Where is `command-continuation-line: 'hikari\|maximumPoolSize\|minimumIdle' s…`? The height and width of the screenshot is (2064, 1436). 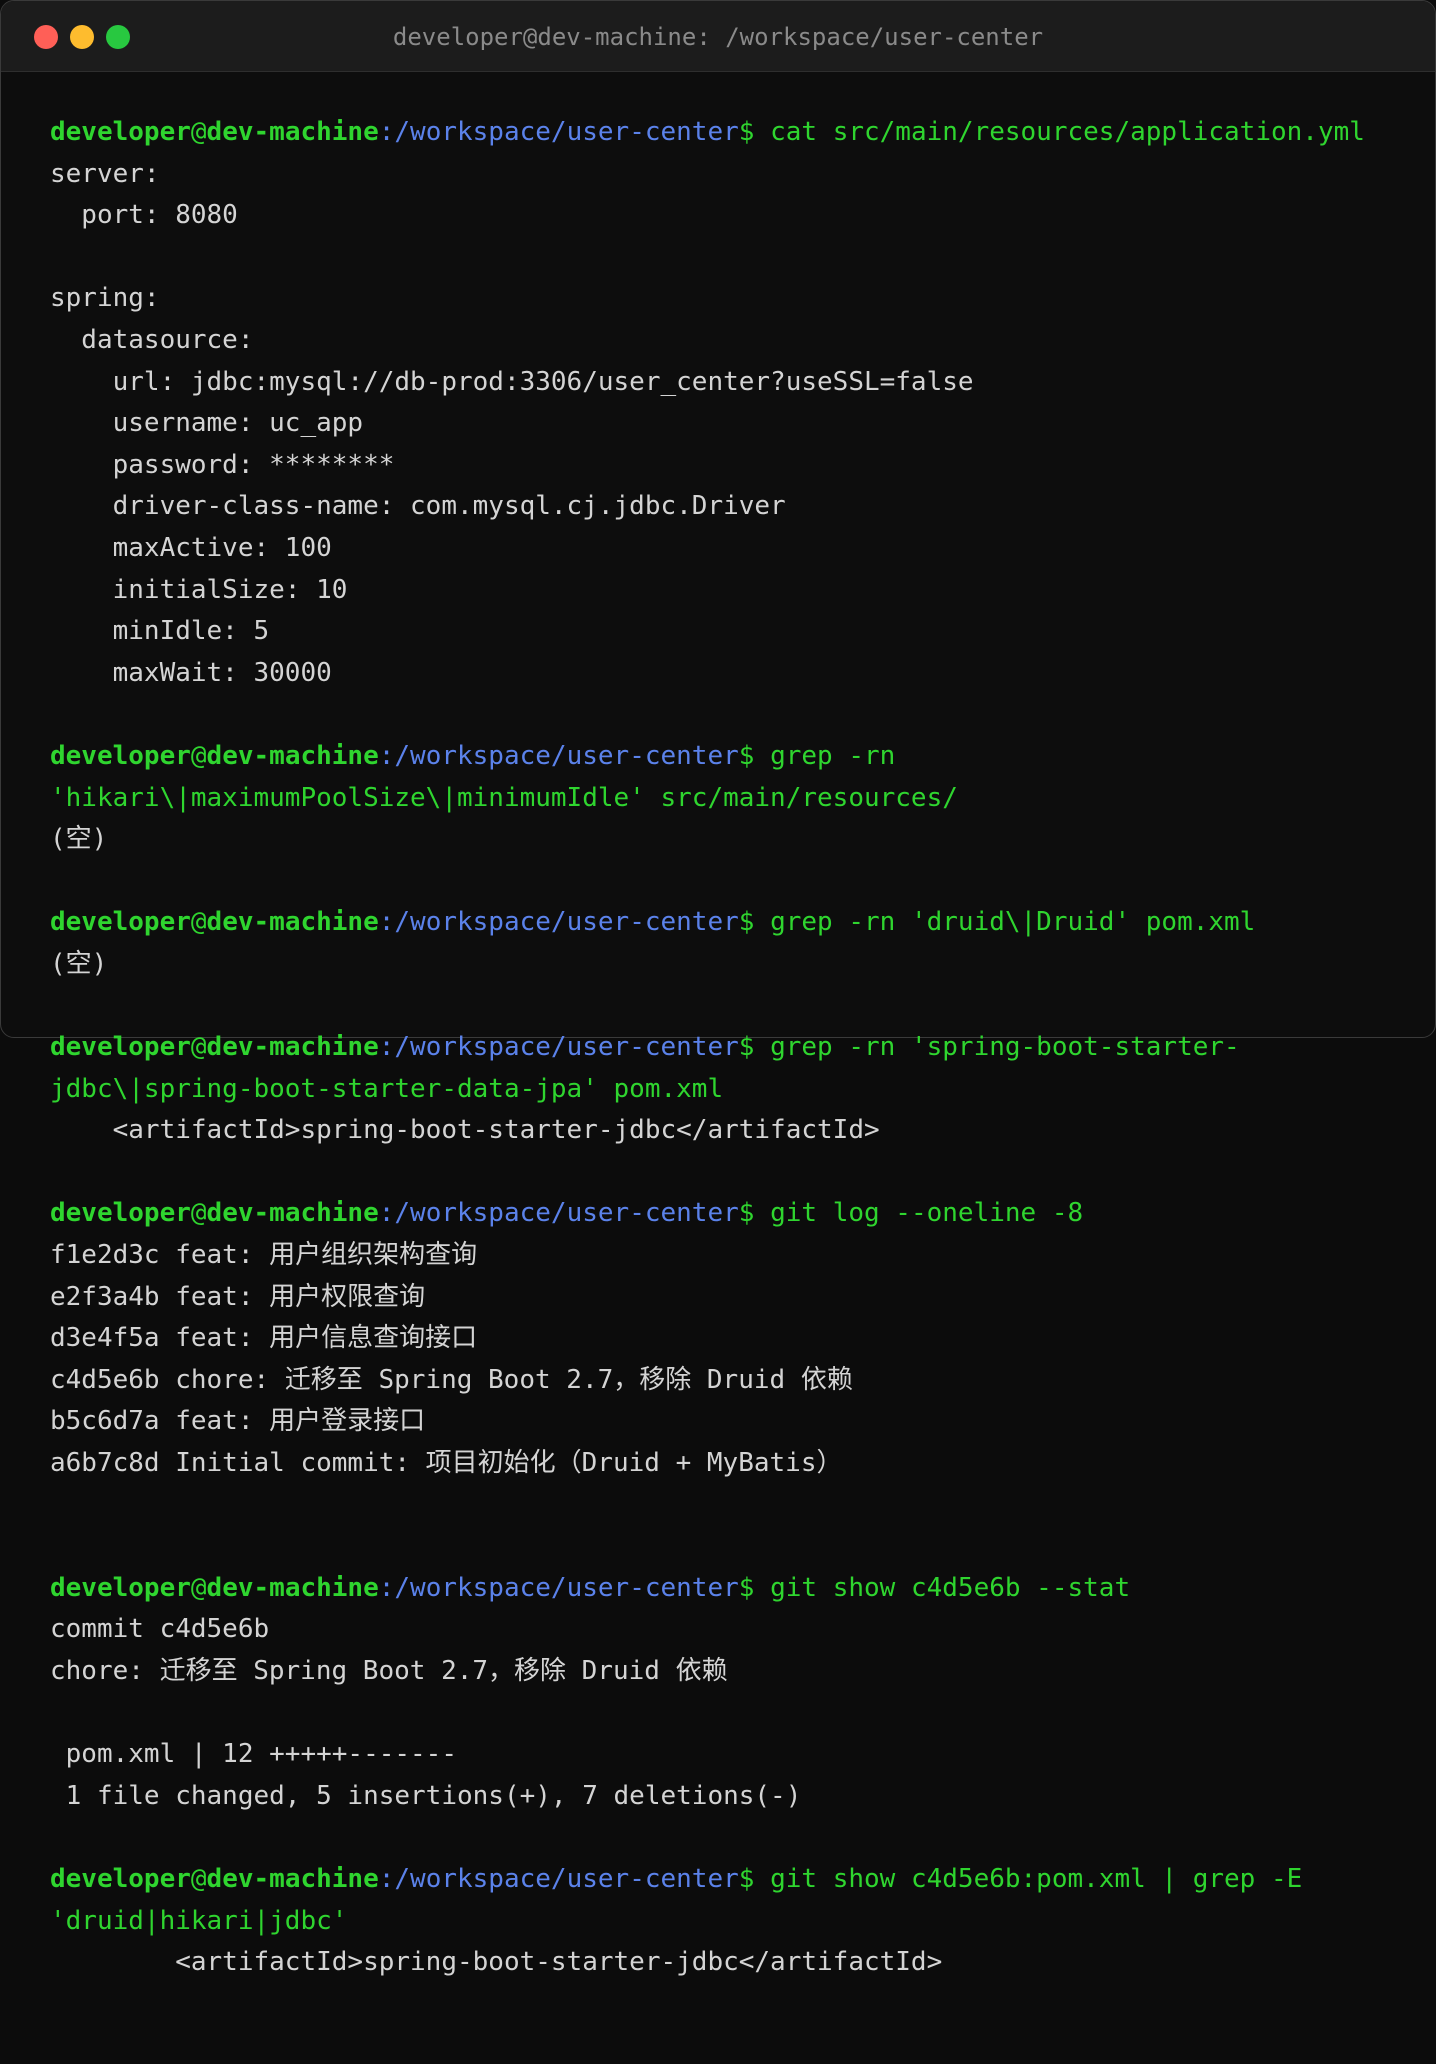
command-continuation-line: 'hikari\|maximumPoolSize\|minimumIdle' s… is located at coordinates (735, 799).